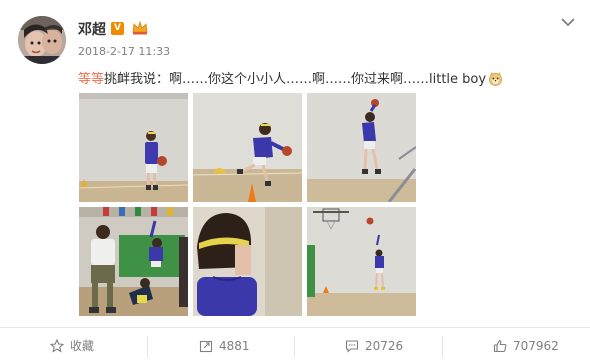 This screenshot has width=590, height=364. Describe the element at coordinates (124, 51) in the screenshot. I see `post-timestamp: 2018-2-17 11:33` at that location.